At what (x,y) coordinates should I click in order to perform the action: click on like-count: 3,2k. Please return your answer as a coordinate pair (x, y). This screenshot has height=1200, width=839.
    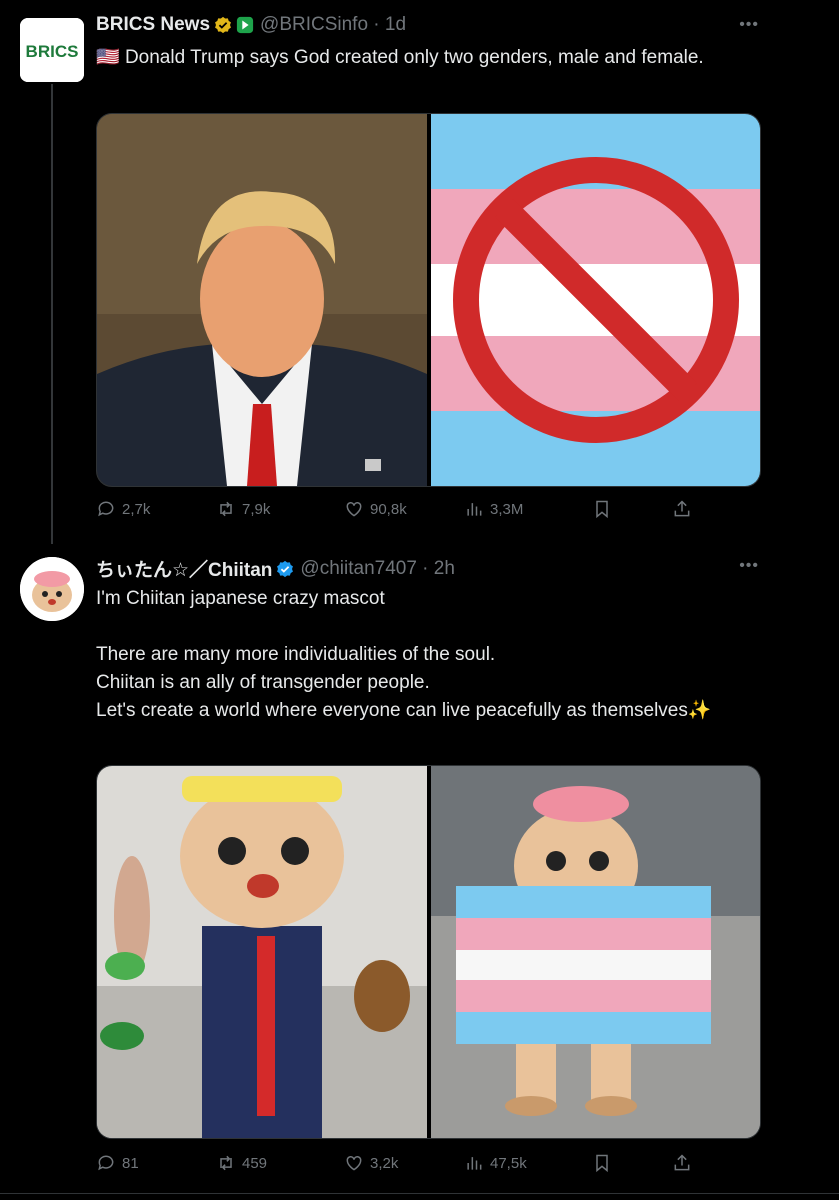
    Looking at the image, I should click on (384, 1163).